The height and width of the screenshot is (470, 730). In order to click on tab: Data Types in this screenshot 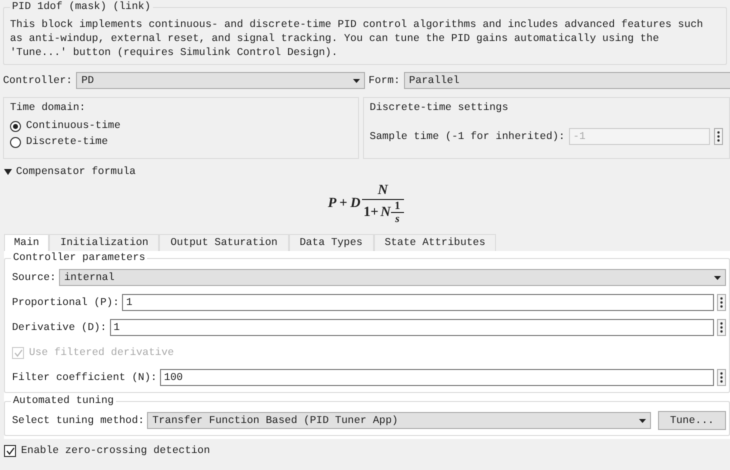, I will do `click(331, 242)`.